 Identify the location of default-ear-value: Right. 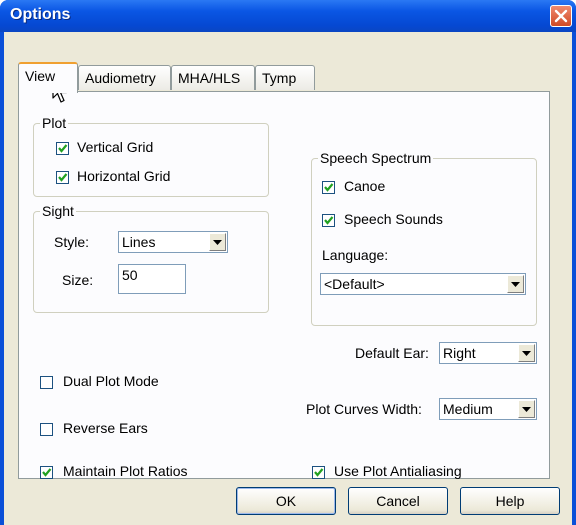
(459, 353).